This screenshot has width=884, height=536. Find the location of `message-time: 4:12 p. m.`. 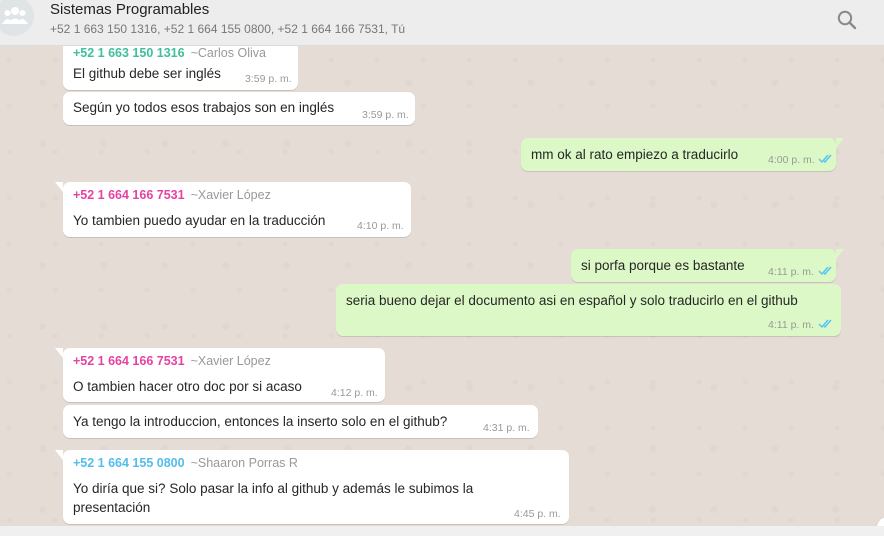

message-time: 4:12 p. m. is located at coordinates (354, 393).